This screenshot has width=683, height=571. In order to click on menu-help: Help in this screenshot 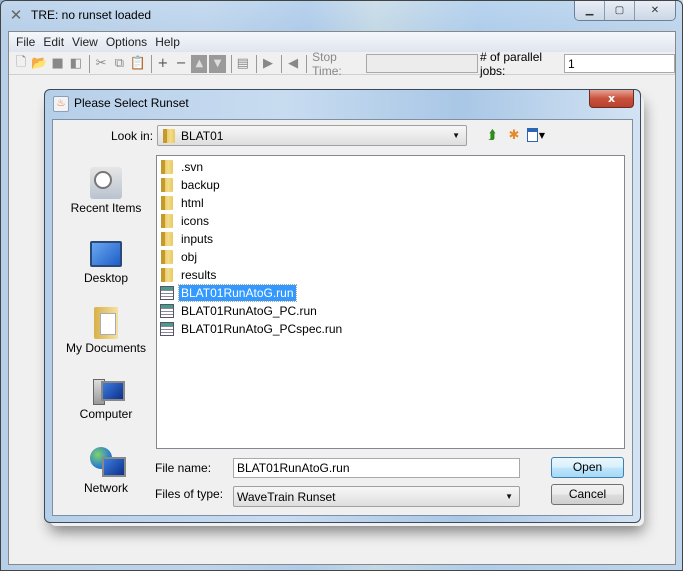, I will do `click(167, 42)`.